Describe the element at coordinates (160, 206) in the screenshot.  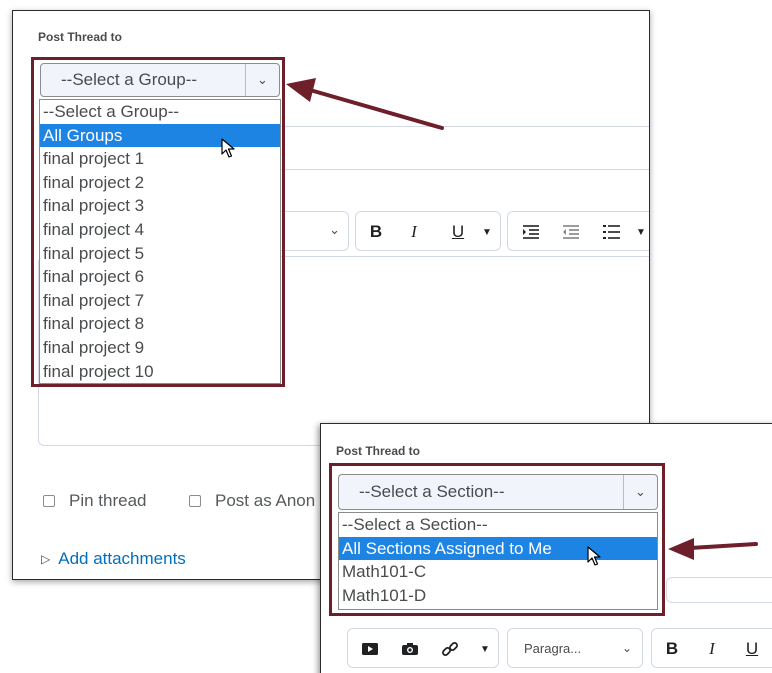
I see `group-option: final project 3` at that location.